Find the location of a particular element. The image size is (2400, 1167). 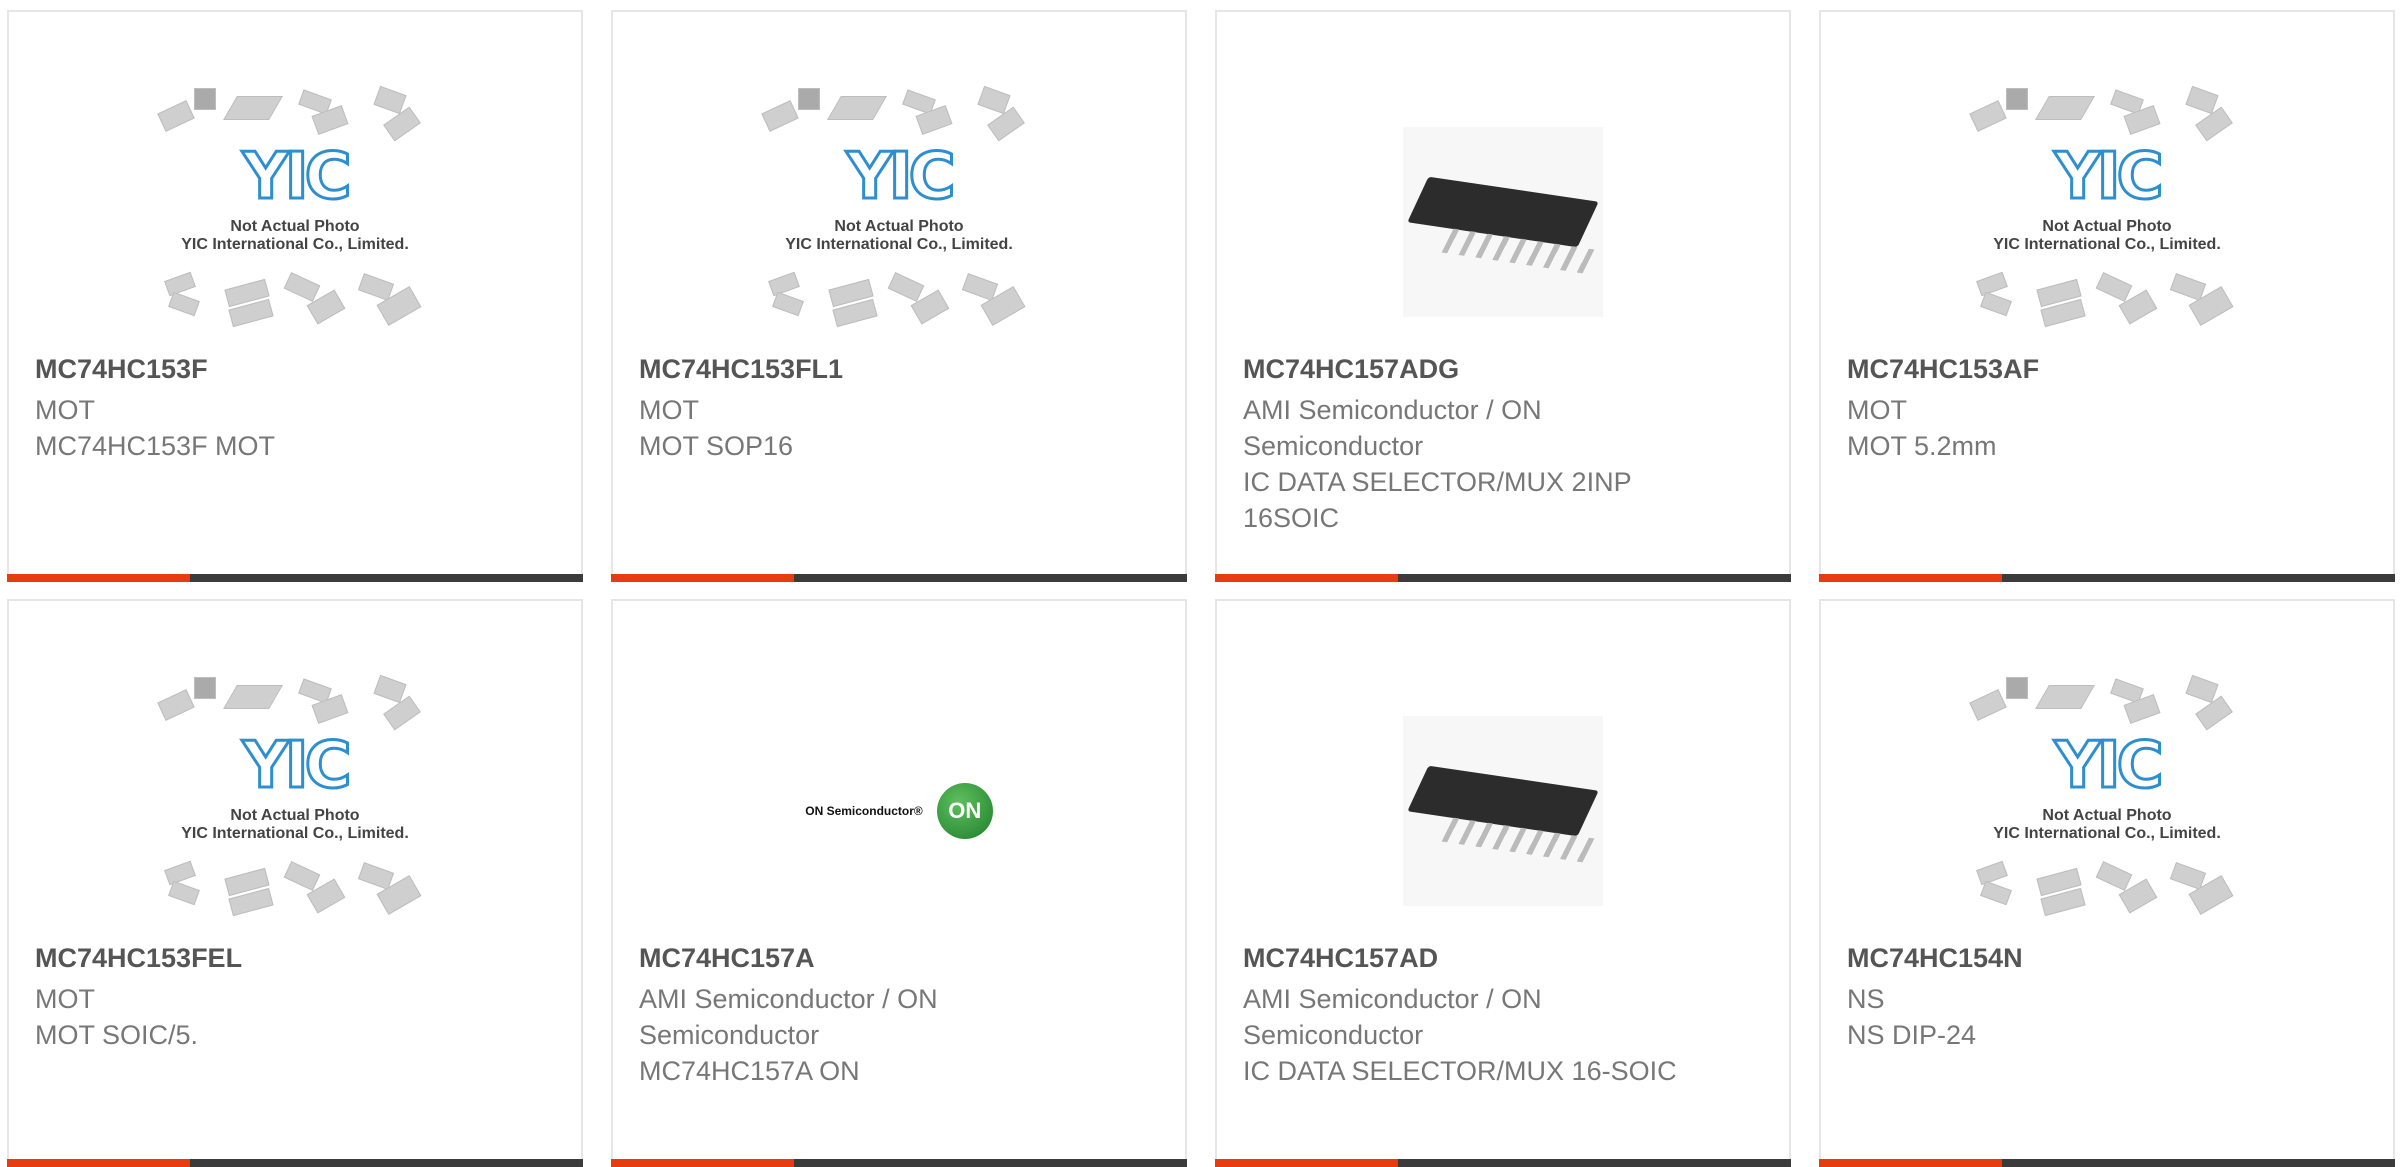

product-part-number: MC74HC153F is located at coordinates (121, 369).